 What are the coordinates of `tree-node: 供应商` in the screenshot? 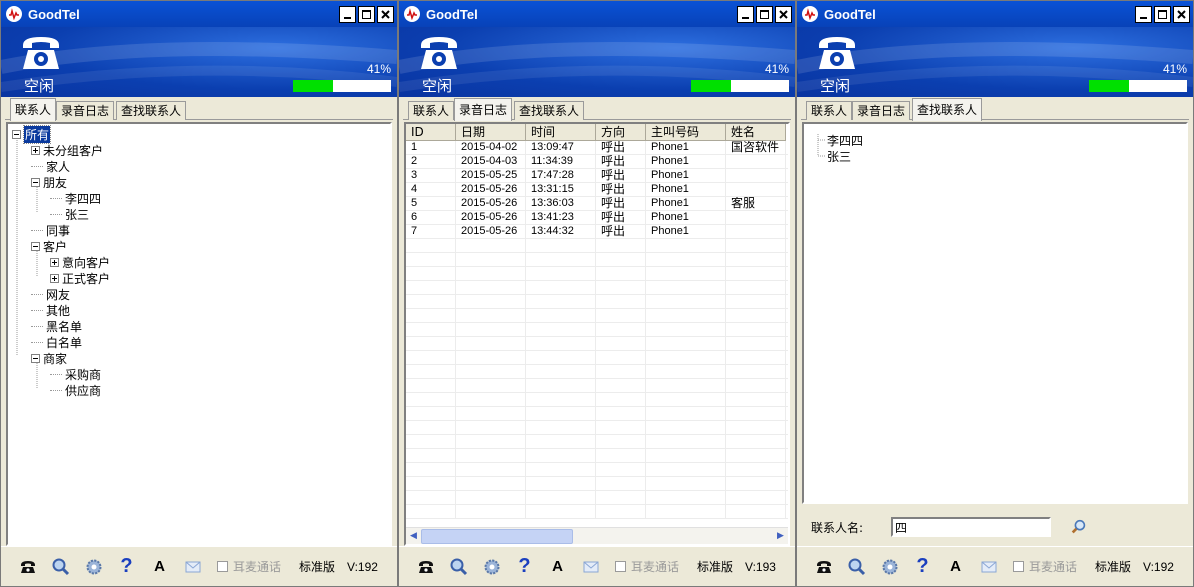 It's located at (75, 390).